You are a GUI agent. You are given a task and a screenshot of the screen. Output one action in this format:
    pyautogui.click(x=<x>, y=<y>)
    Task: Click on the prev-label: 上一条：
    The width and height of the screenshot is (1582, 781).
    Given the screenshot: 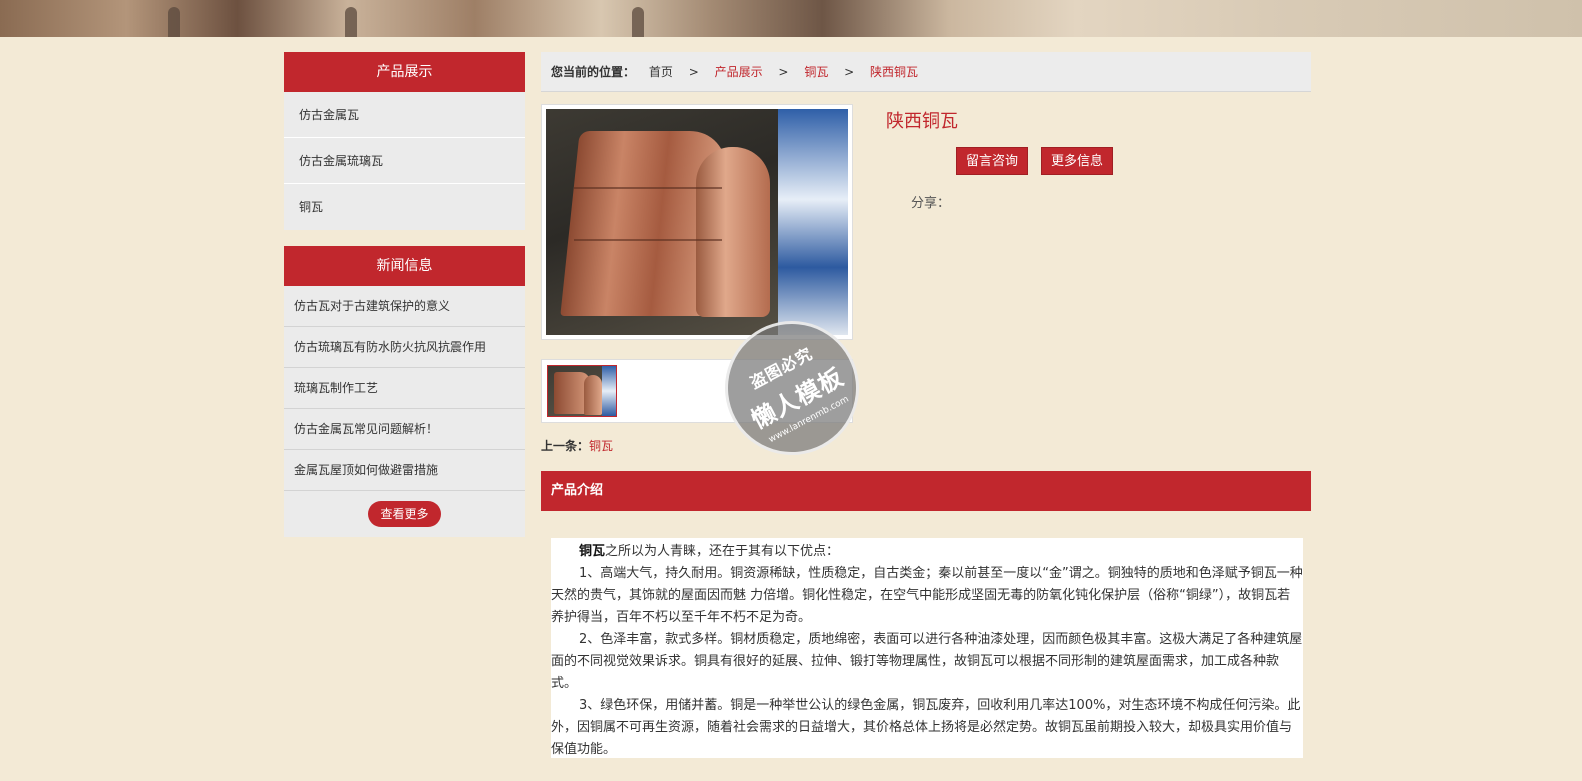 What is the action you would take?
    pyautogui.click(x=565, y=446)
    